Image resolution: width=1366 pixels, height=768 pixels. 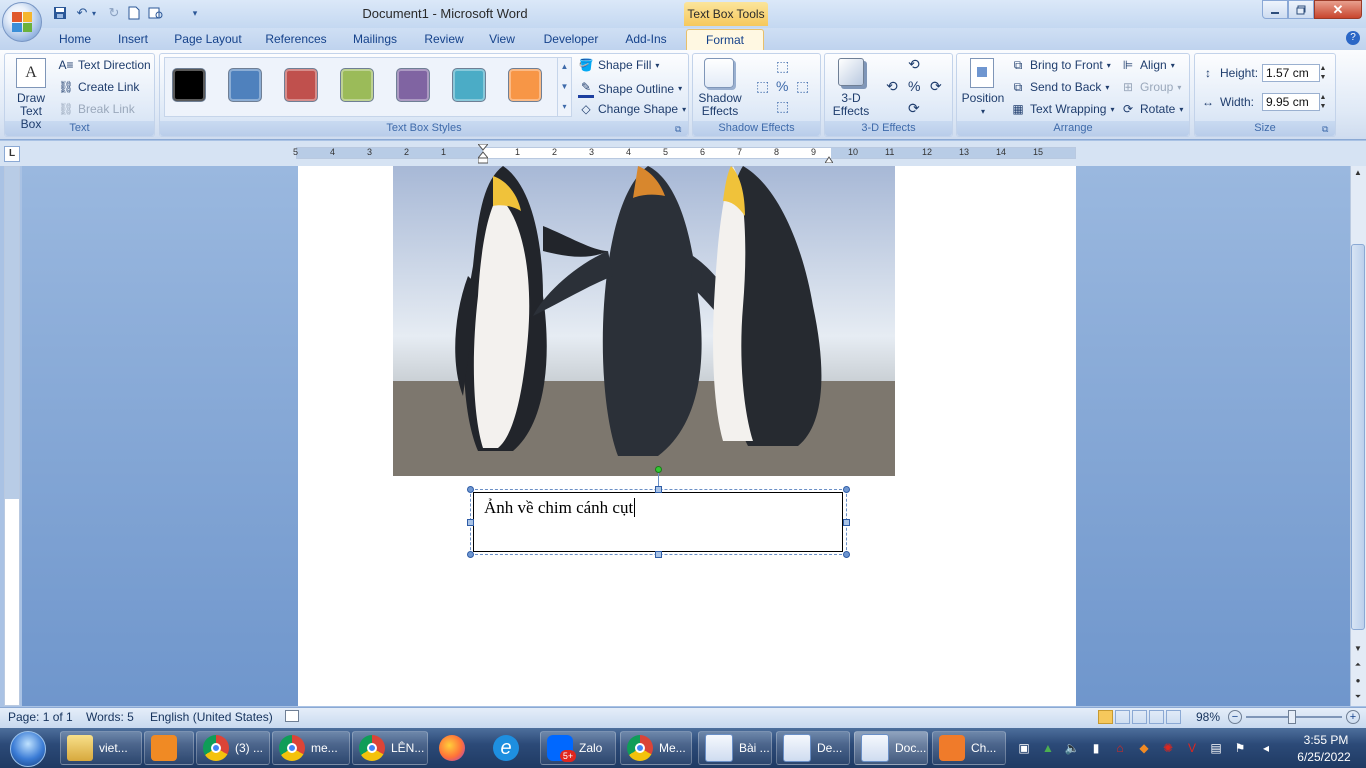 I want to click on width-input: 9.95 cm, so click(x=1291, y=102).